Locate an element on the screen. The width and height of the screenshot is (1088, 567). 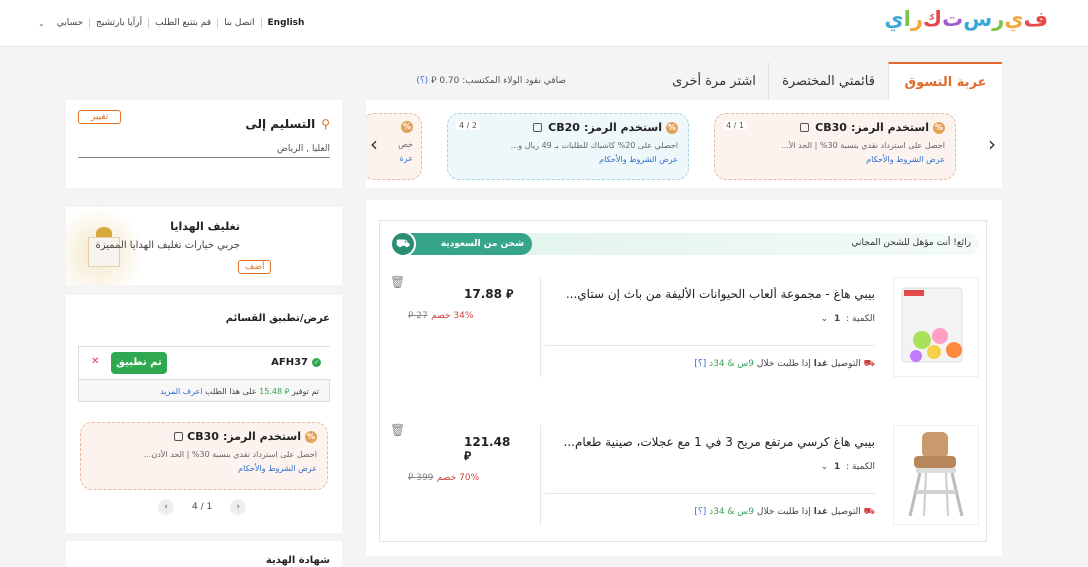
current-price: 17.88 ⃁ is located at coordinates (489, 294).